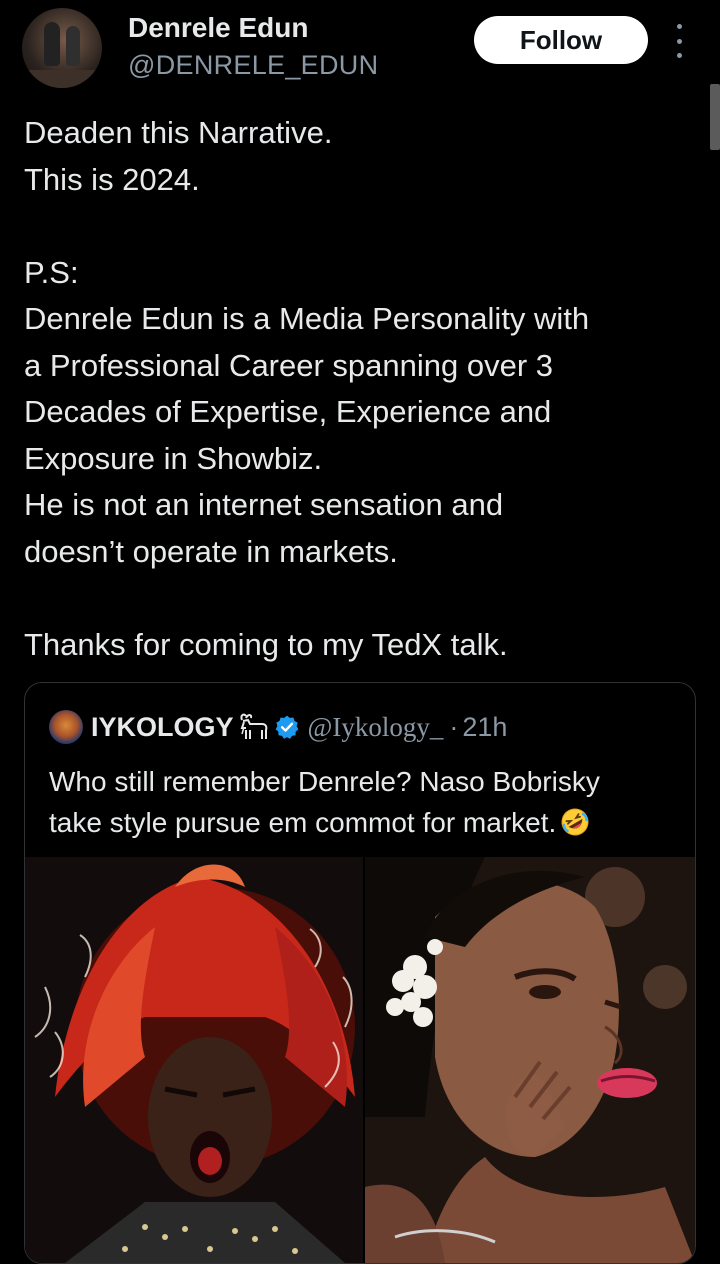  I want to click on tweet-line: Exposure in Showbiz., so click(173, 458).